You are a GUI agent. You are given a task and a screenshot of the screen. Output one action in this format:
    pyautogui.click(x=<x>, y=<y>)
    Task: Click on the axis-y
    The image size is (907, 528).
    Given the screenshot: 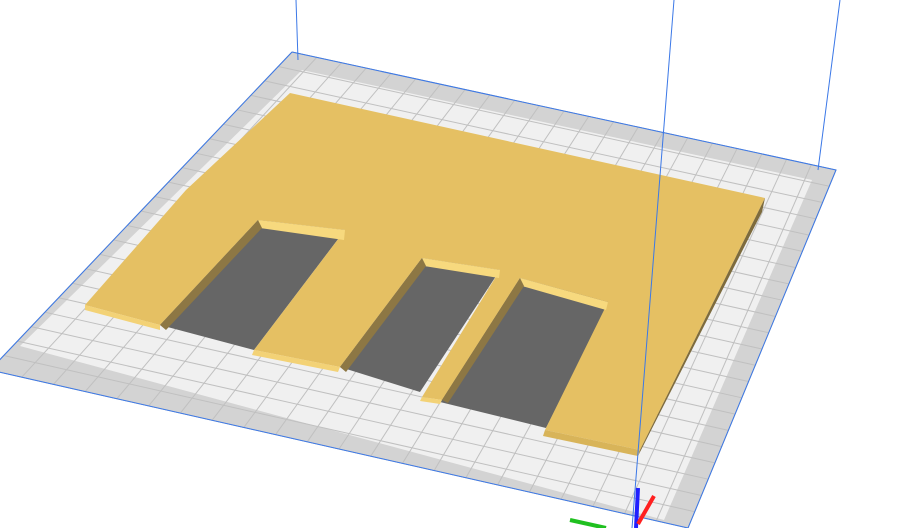 What is the action you would take?
    pyautogui.click(x=588, y=523)
    